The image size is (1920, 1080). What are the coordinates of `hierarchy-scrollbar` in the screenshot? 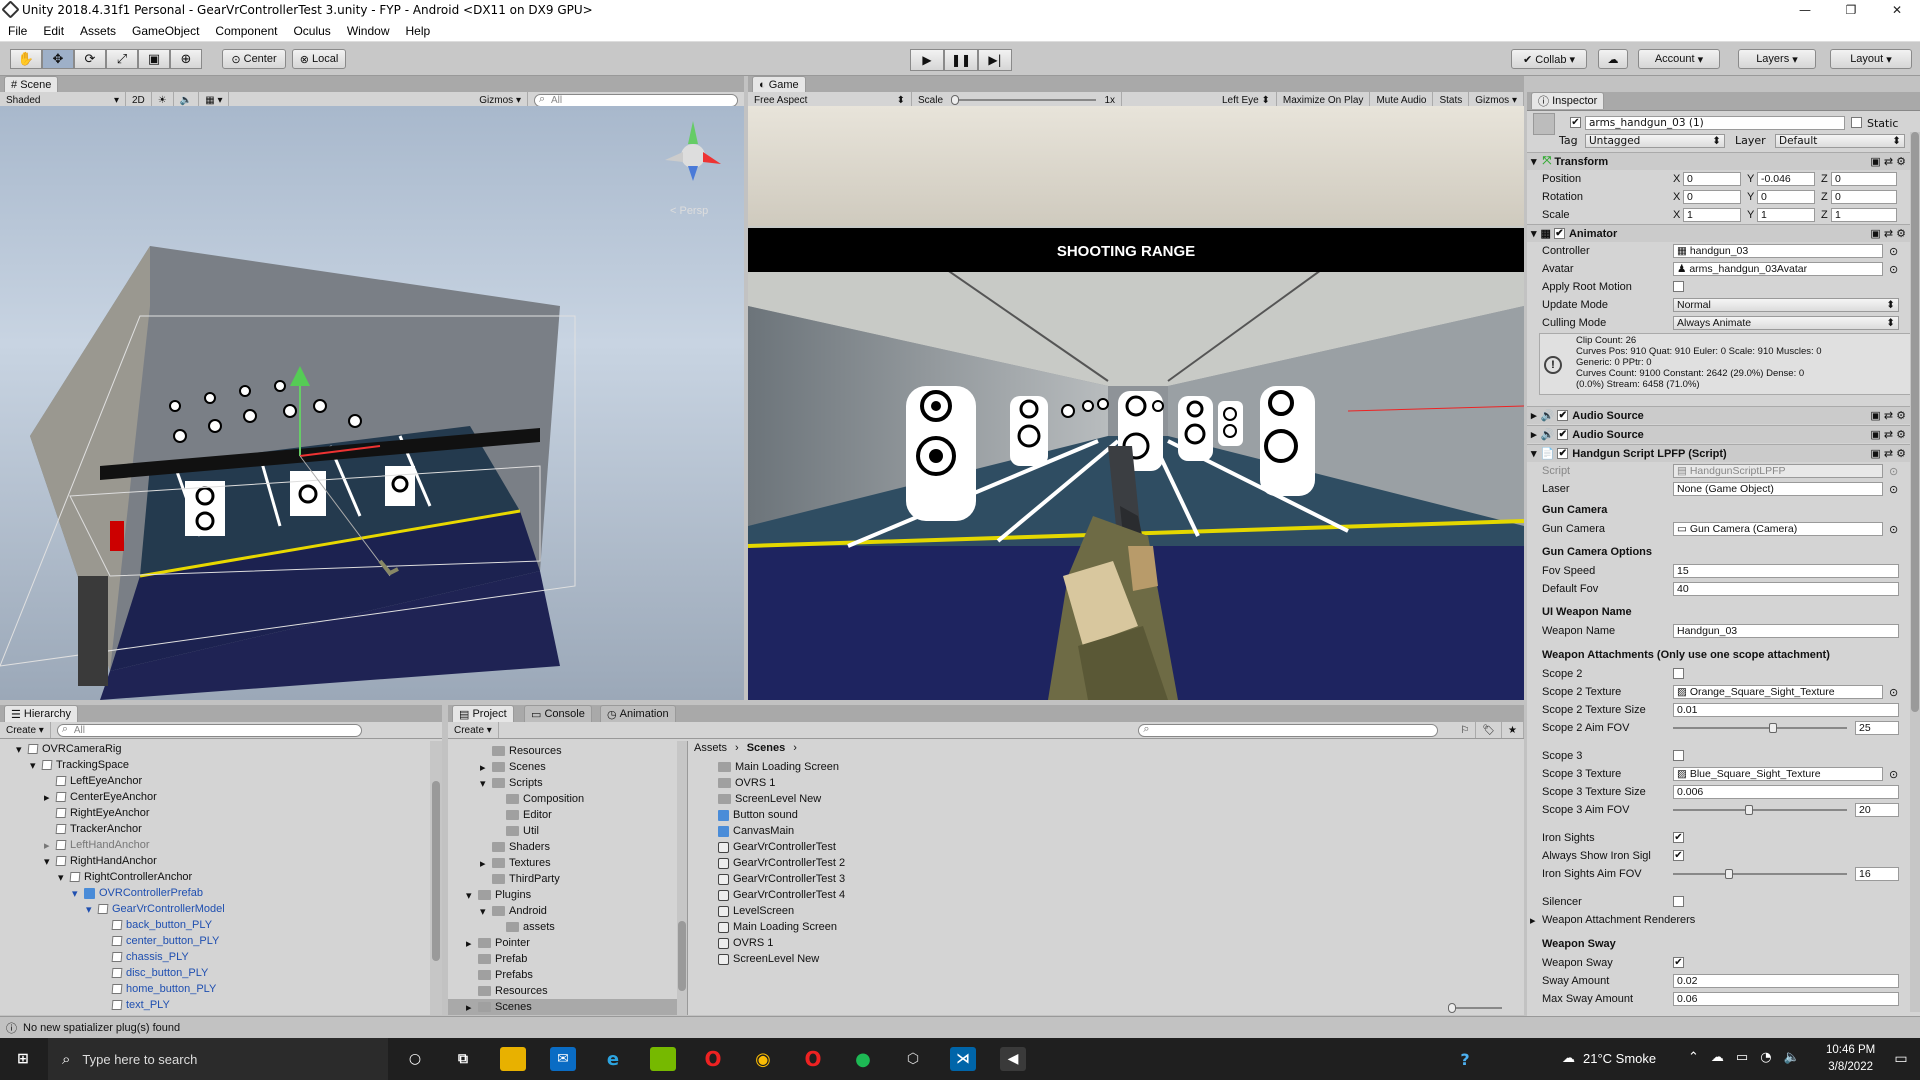 It's located at (436, 878).